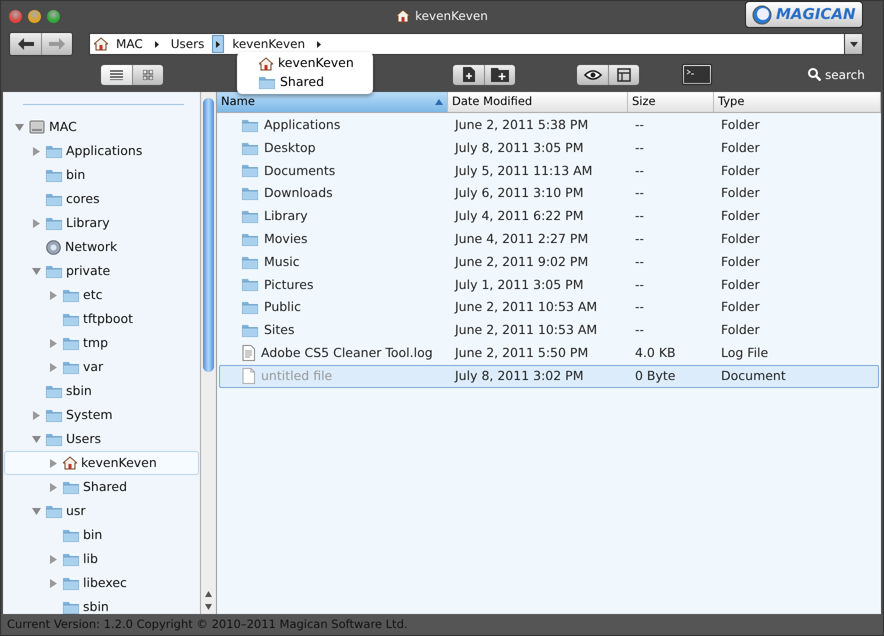  Describe the element at coordinates (101, 511) in the screenshot. I see `tree-item: usr` at that location.